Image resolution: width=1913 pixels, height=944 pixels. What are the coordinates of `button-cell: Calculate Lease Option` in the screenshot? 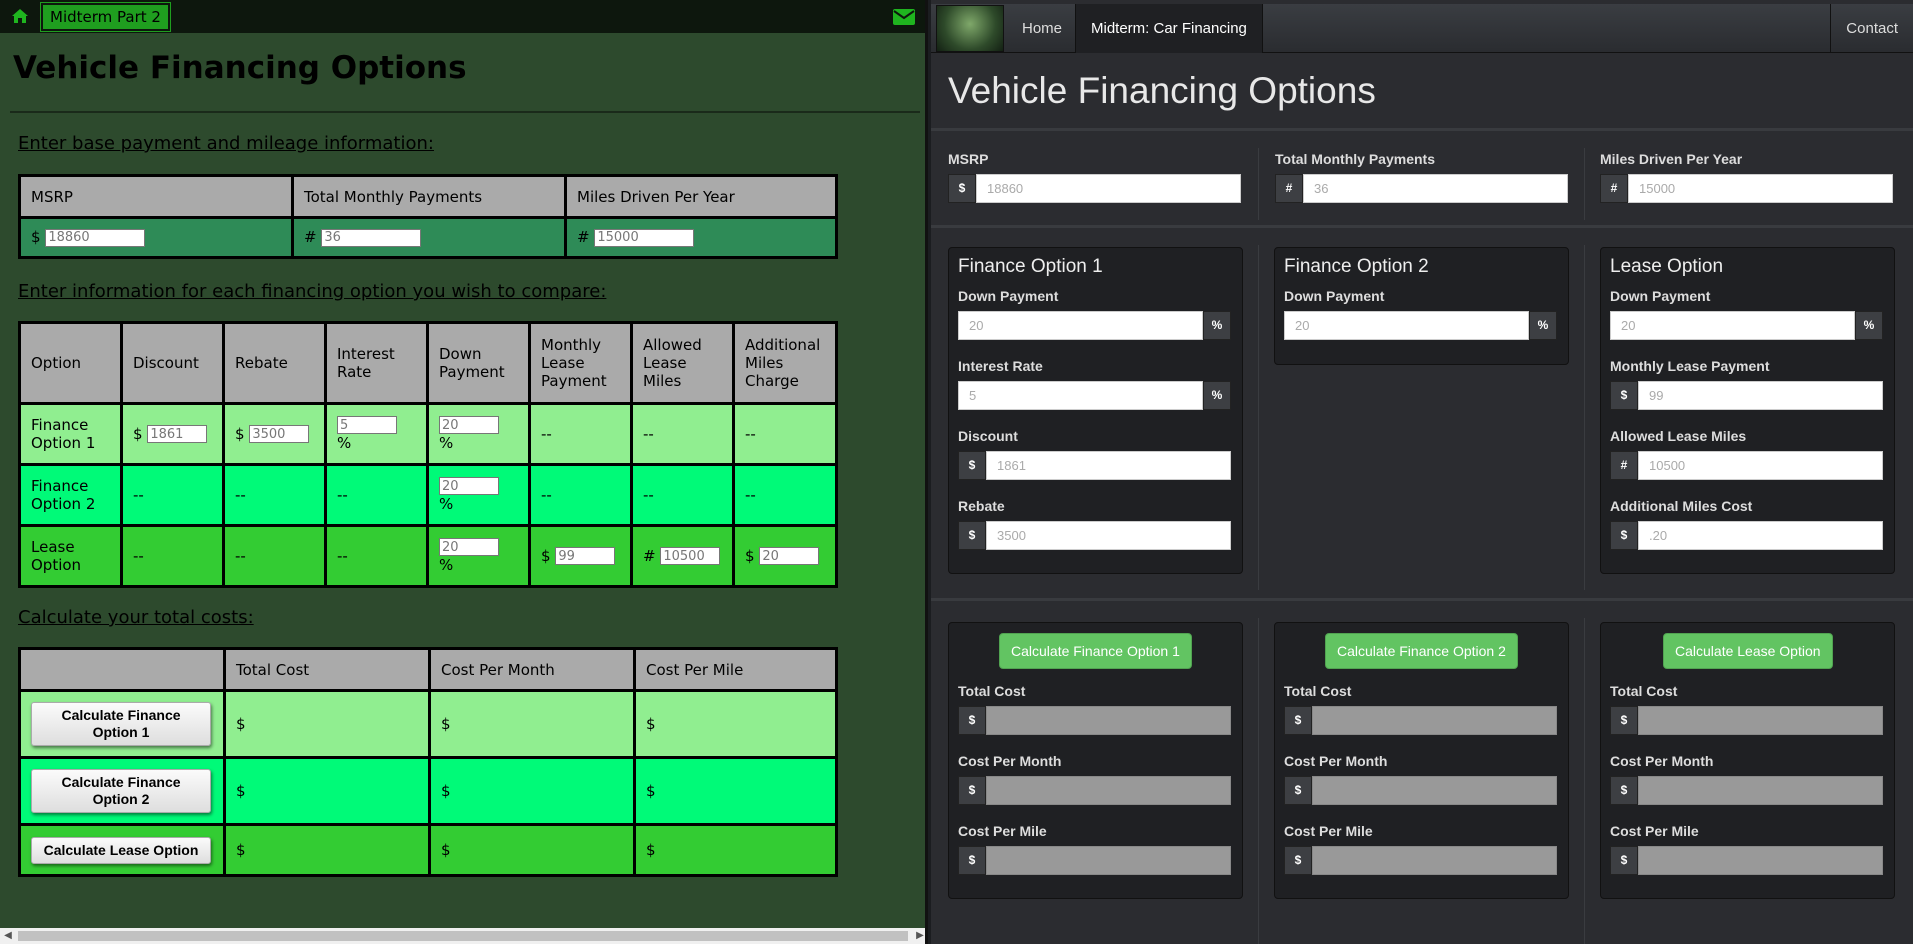 It's located at (122, 850).